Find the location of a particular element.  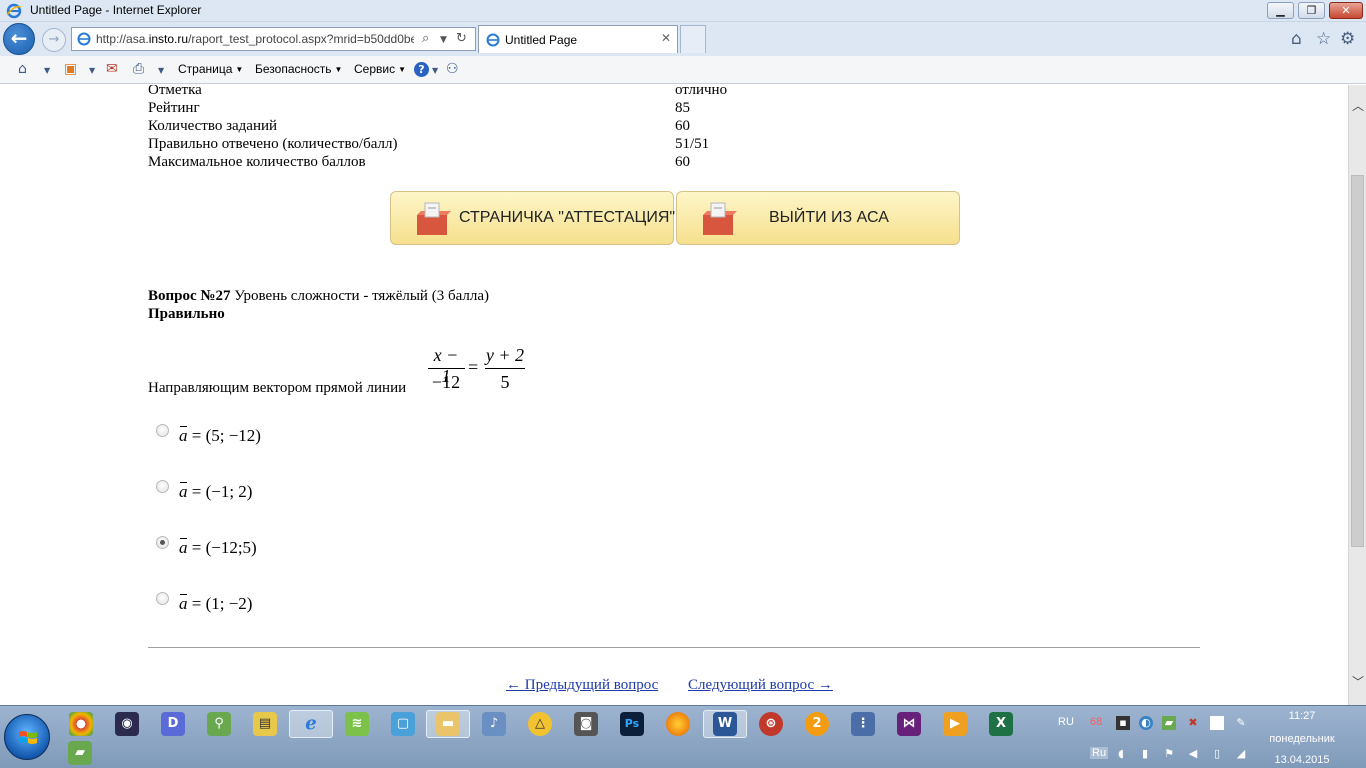

exit-button: ВЫЙТИ ИЗ АСА is located at coordinates (818, 218).